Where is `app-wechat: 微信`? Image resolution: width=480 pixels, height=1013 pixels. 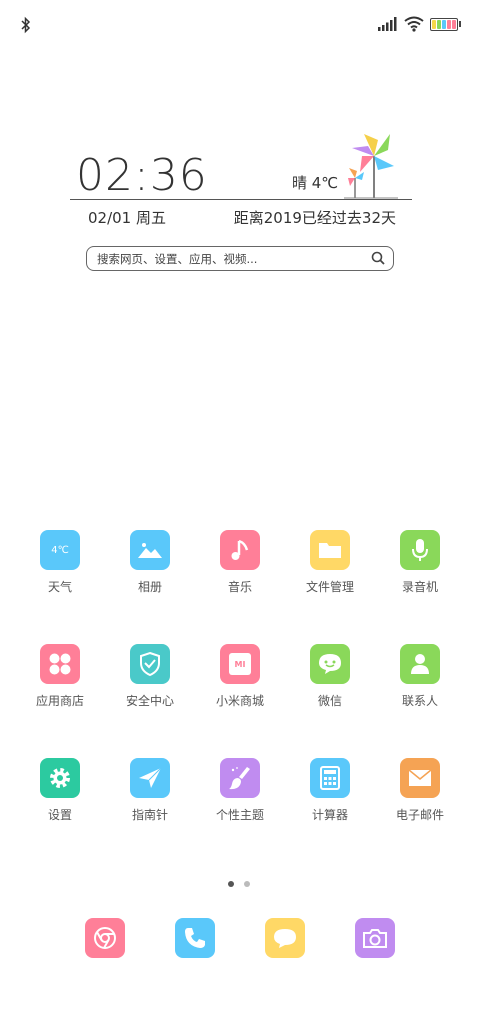
app-wechat: 微信 is located at coordinates (330, 676).